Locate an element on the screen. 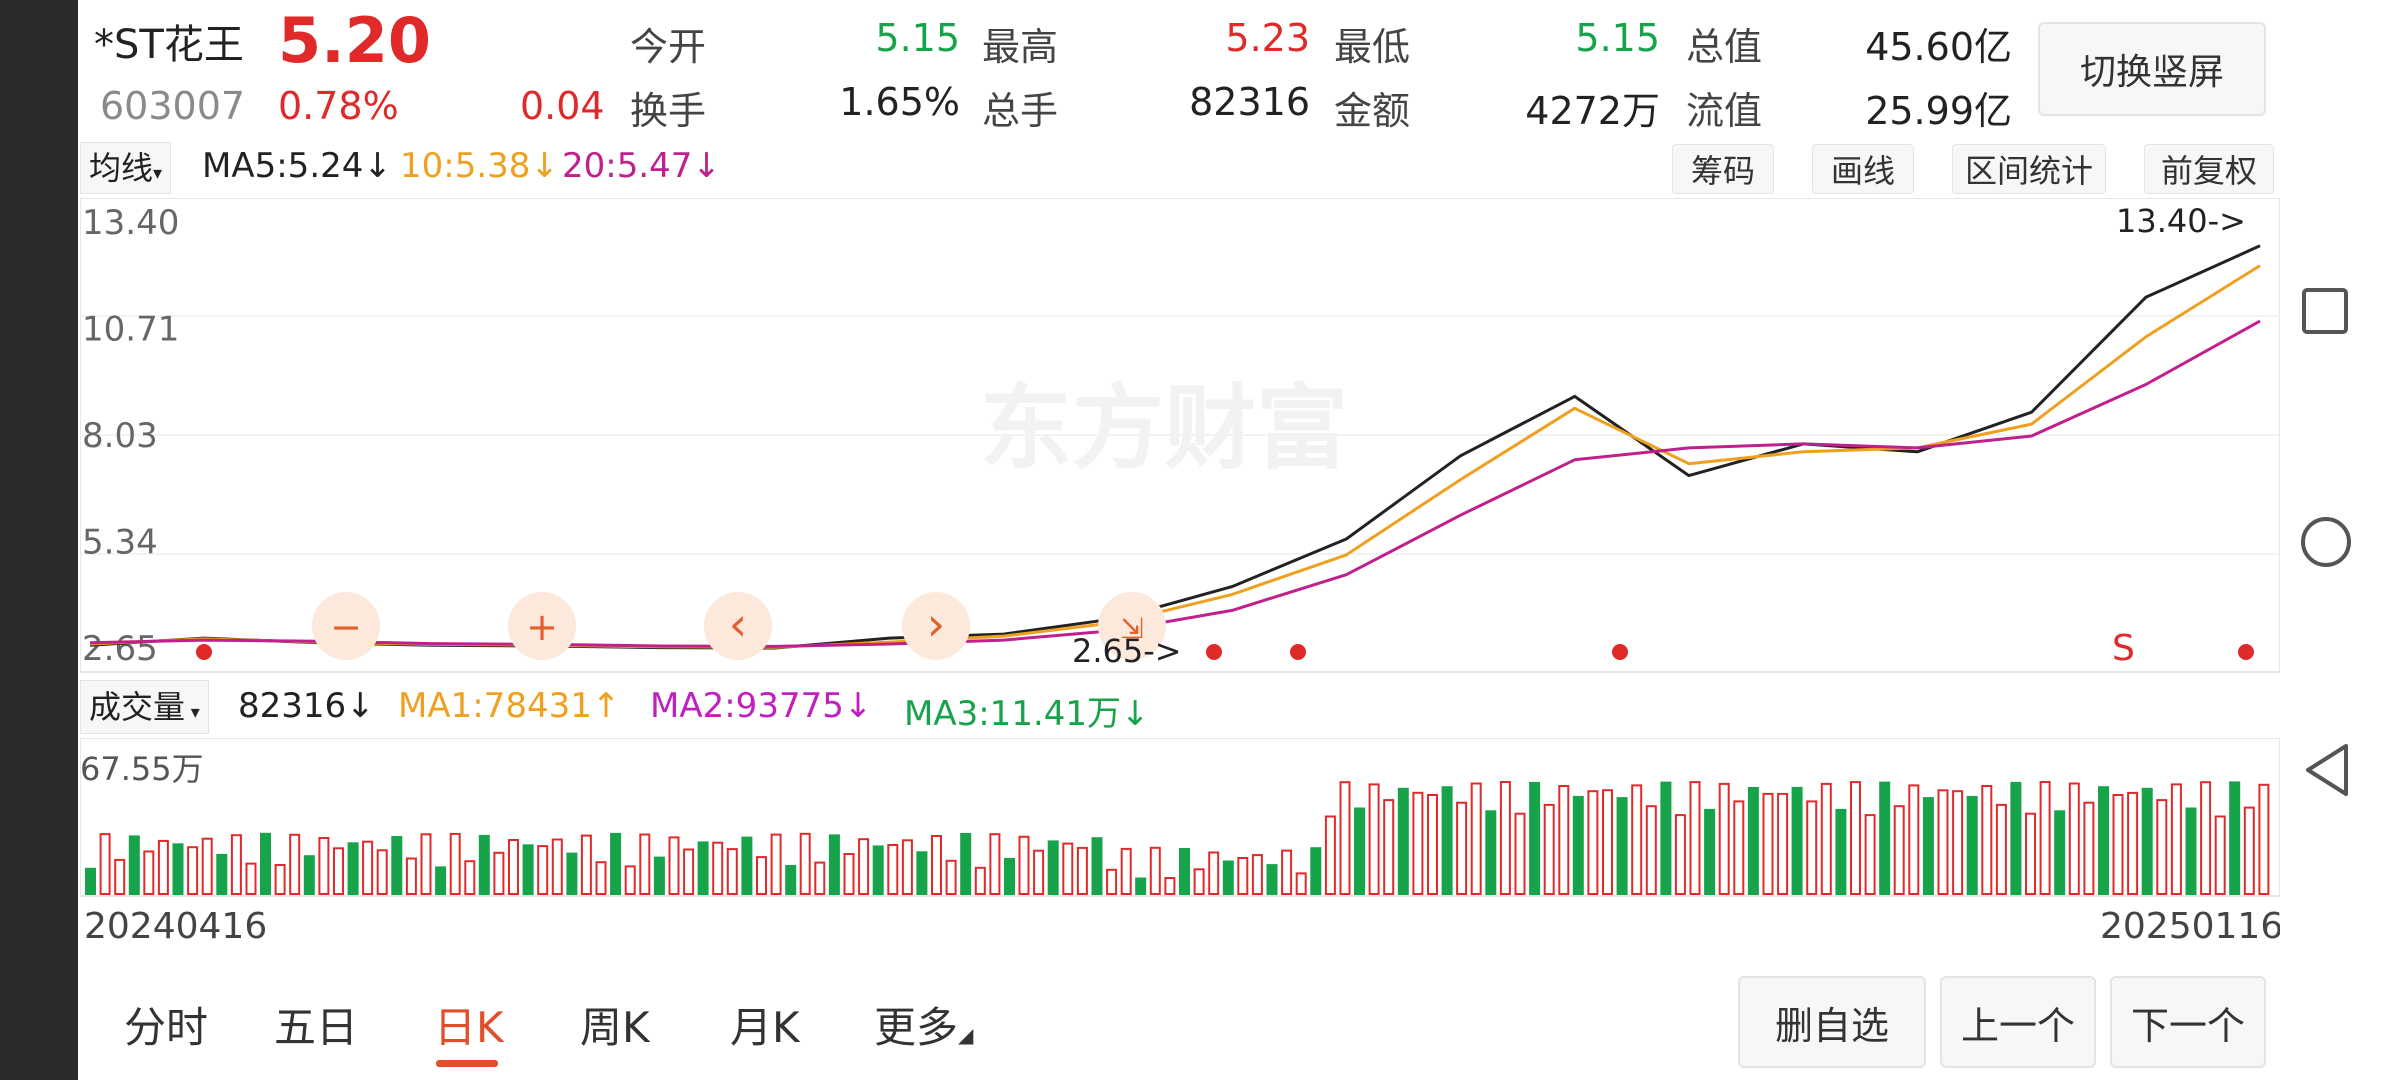  pan-left-button: ‹ is located at coordinates (738, 626).